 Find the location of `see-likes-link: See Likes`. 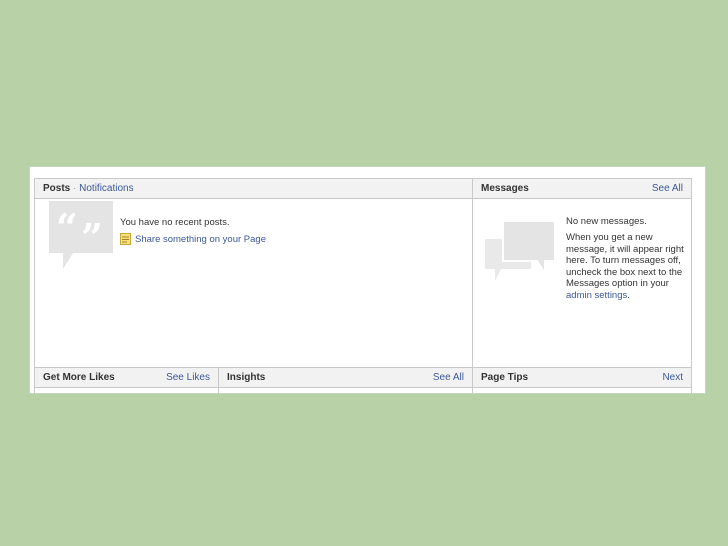

see-likes-link: See Likes is located at coordinates (188, 377).